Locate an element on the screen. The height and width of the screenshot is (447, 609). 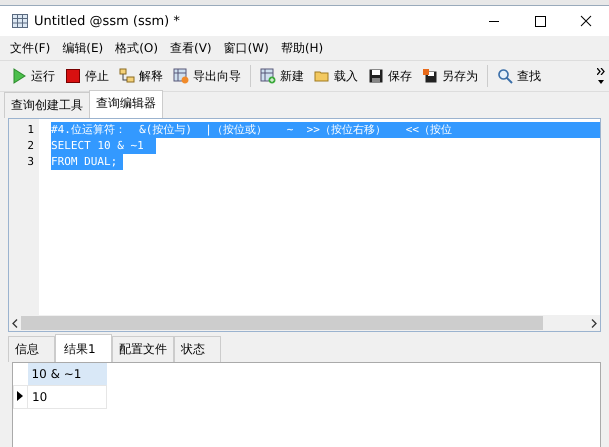
tab: 查询编辑器 is located at coordinates (126, 104).